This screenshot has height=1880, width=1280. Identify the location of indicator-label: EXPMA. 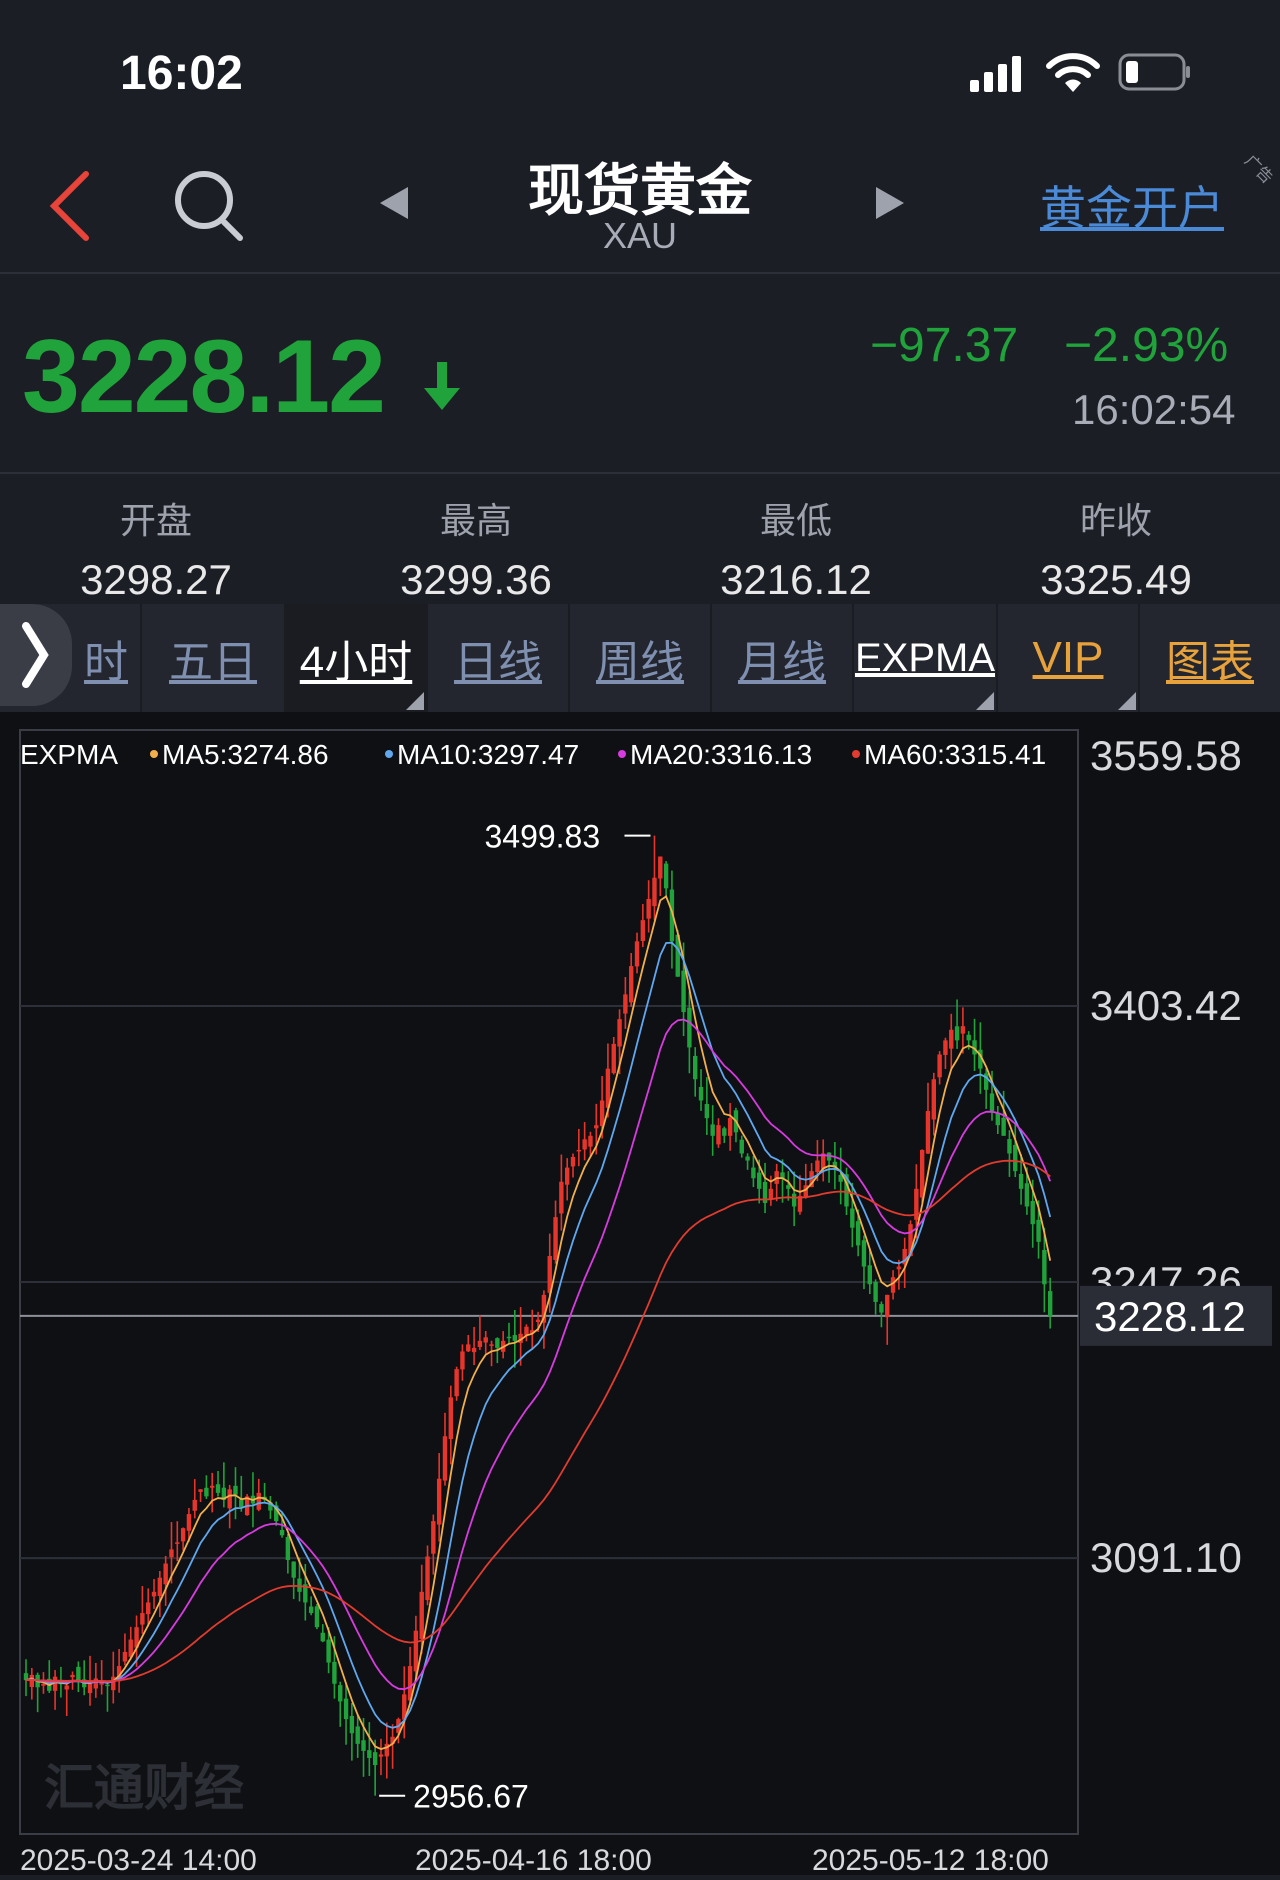
(69, 754).